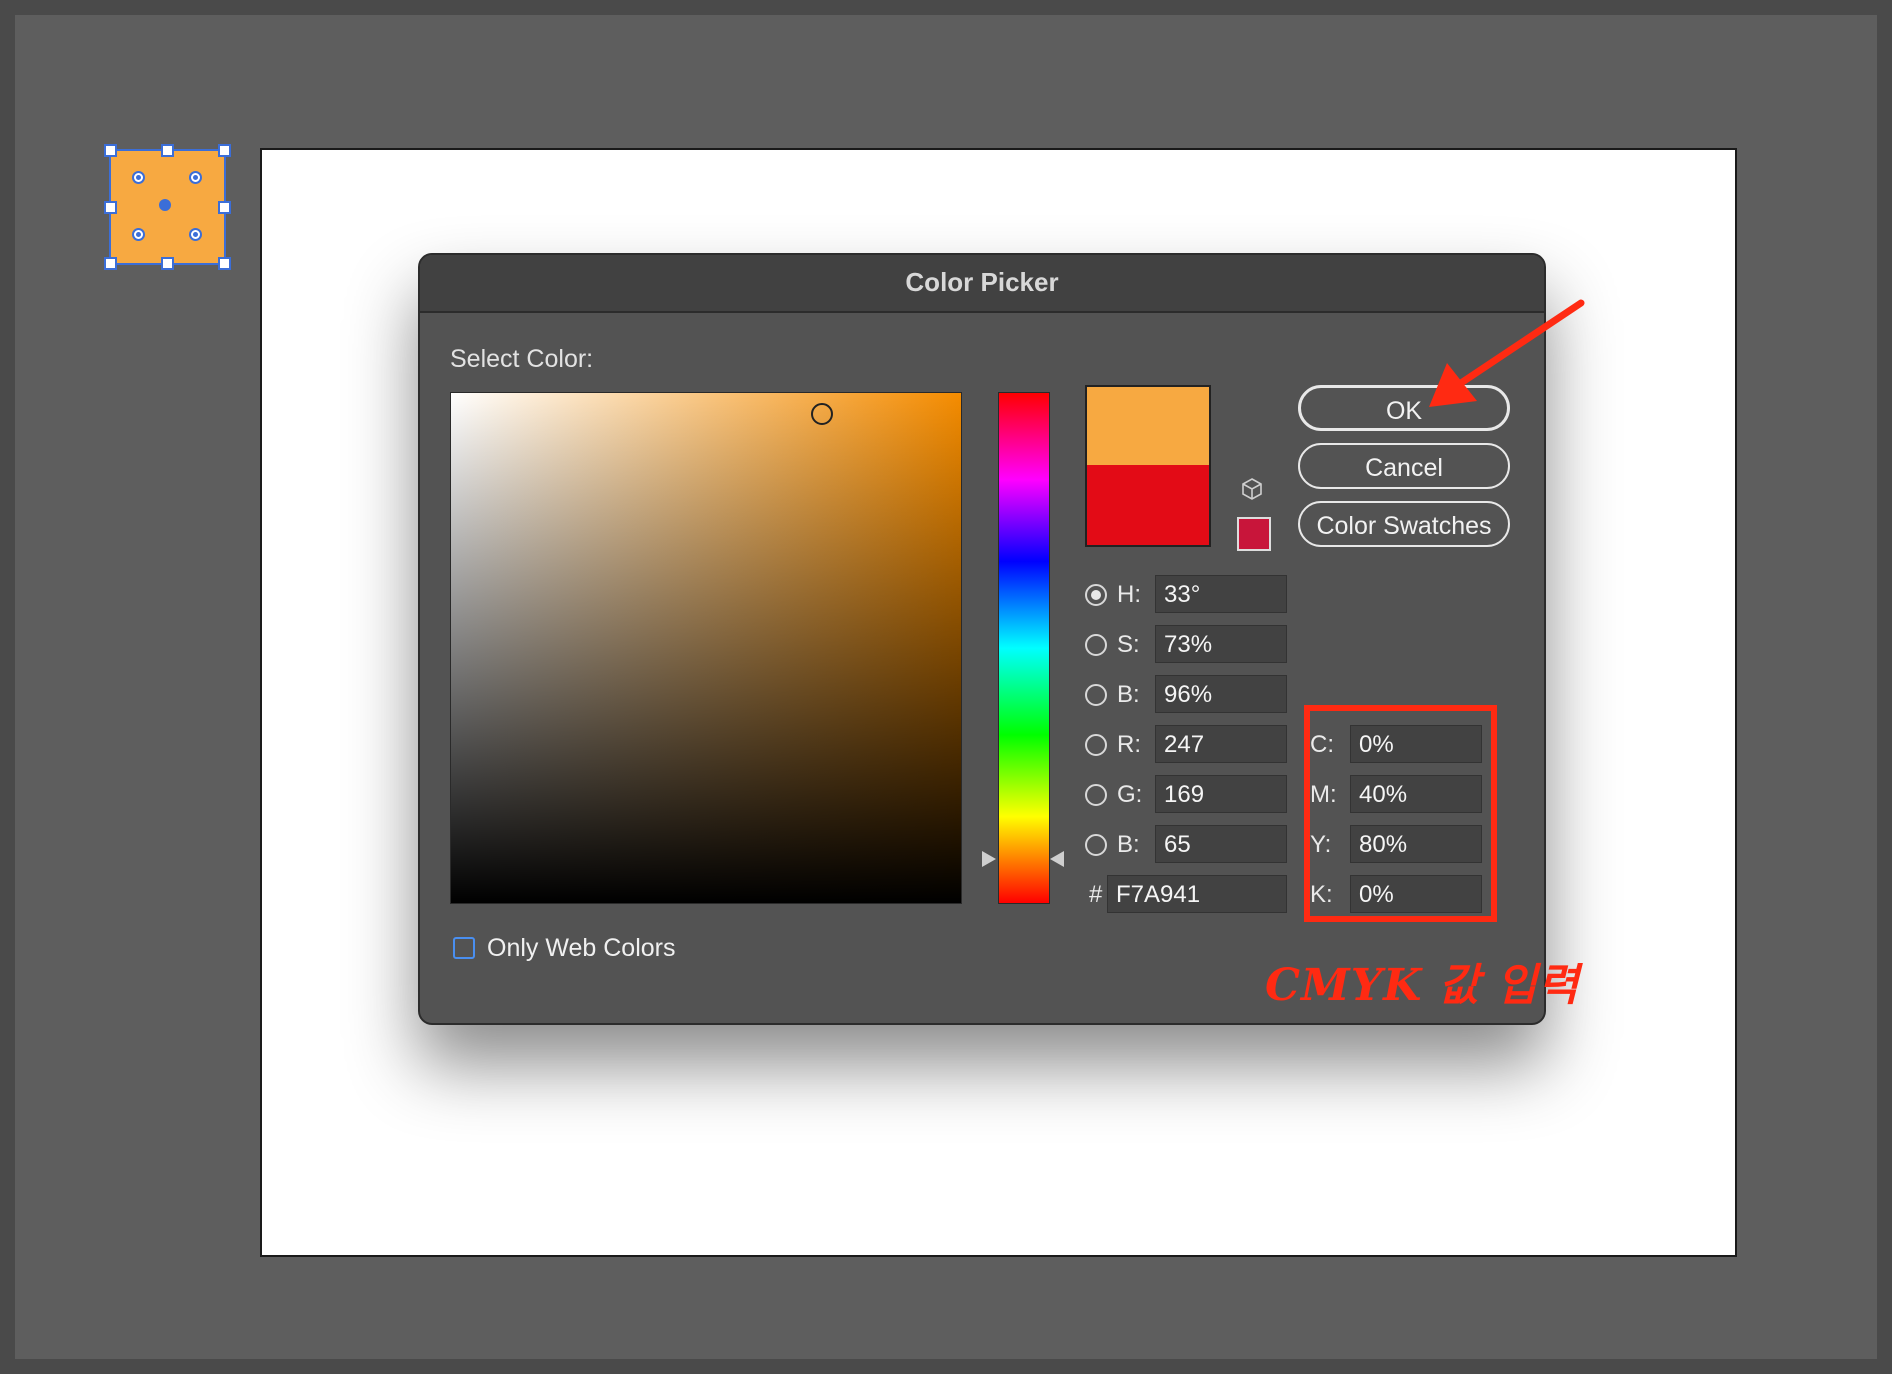 The image size is (1892, 1374). What do you see at coordinates (1128, 694) in the screenshot?
I see `brightness-label: B:` at bounding box center [1128, 694].